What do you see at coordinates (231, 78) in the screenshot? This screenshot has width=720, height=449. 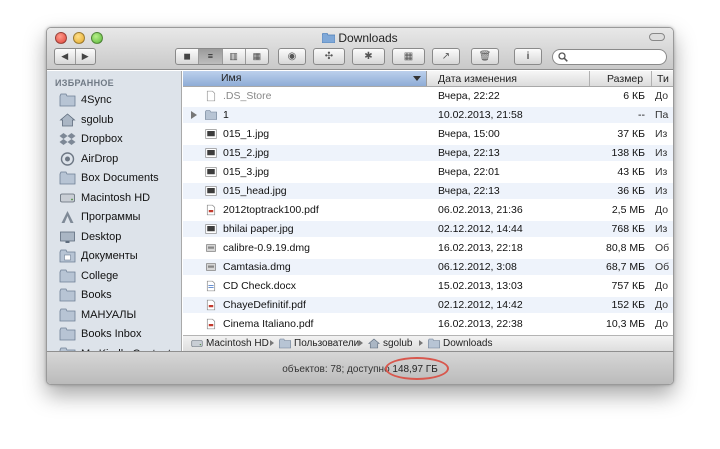 I see `column-name-label: Имя` at bounding box center [231, 78].